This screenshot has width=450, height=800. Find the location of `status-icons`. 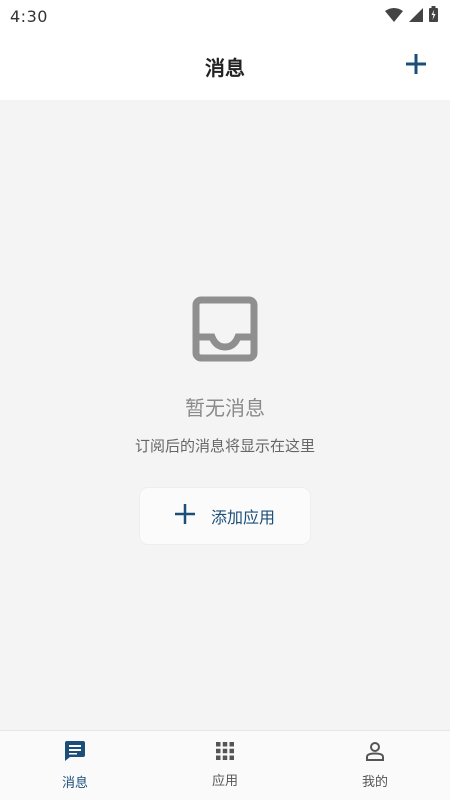

status-icons is located at coordinates (411, 16).